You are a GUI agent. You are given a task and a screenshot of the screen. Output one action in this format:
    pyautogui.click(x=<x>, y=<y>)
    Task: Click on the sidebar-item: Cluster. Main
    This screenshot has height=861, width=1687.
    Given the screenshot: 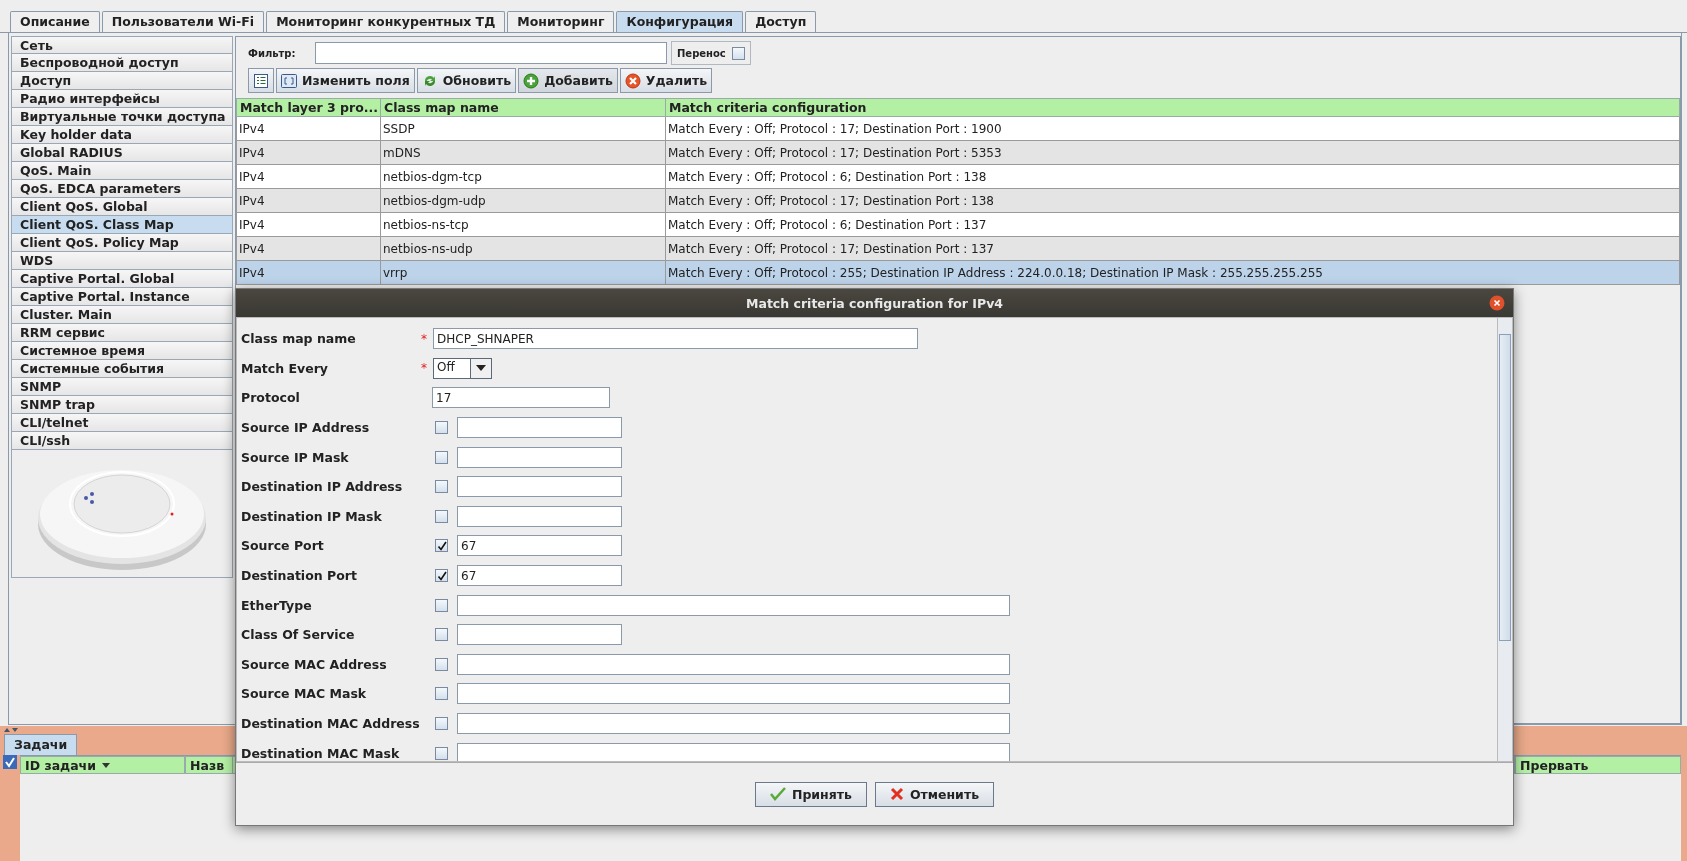 What is the action you would take?
    pyautogui.click(x=122, y=315)
    